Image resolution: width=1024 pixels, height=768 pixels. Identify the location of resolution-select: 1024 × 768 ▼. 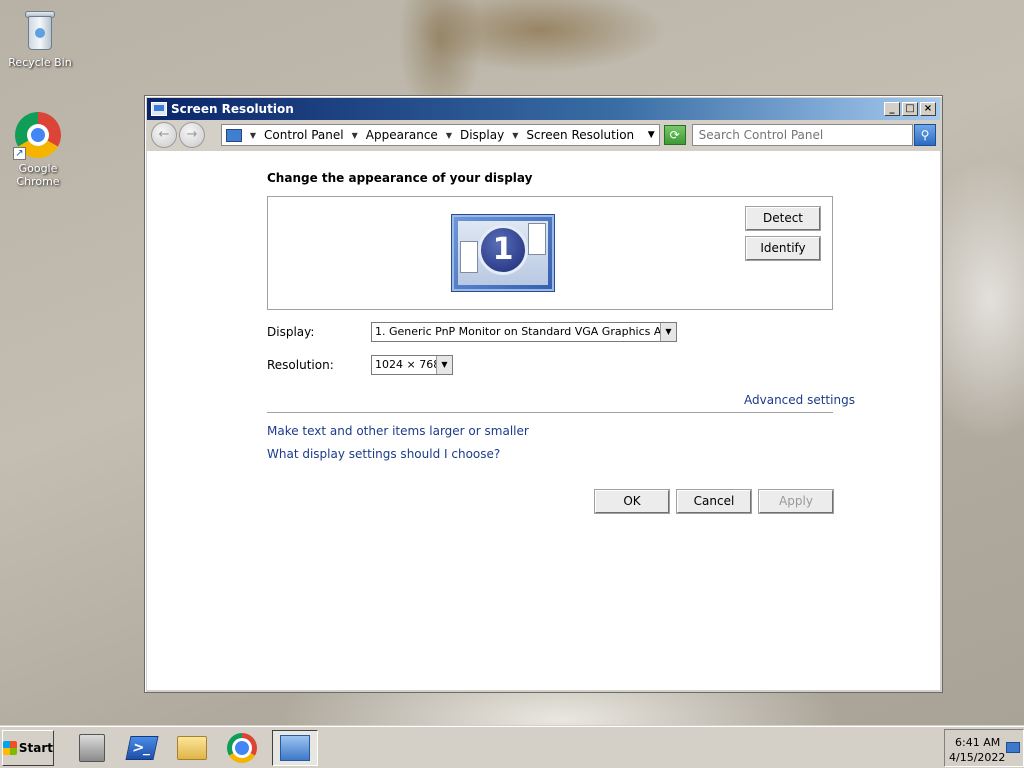
(412, 365).